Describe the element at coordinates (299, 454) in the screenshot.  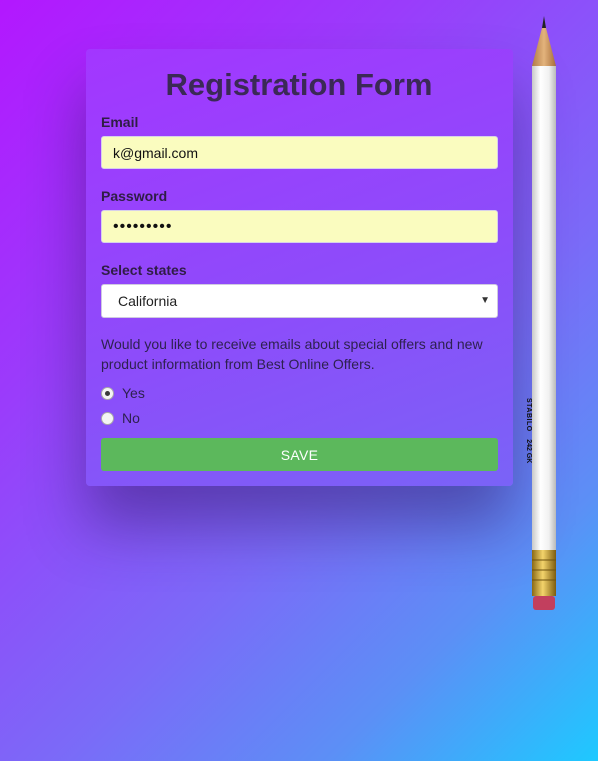
I see `save-button: SAVE` at that location.